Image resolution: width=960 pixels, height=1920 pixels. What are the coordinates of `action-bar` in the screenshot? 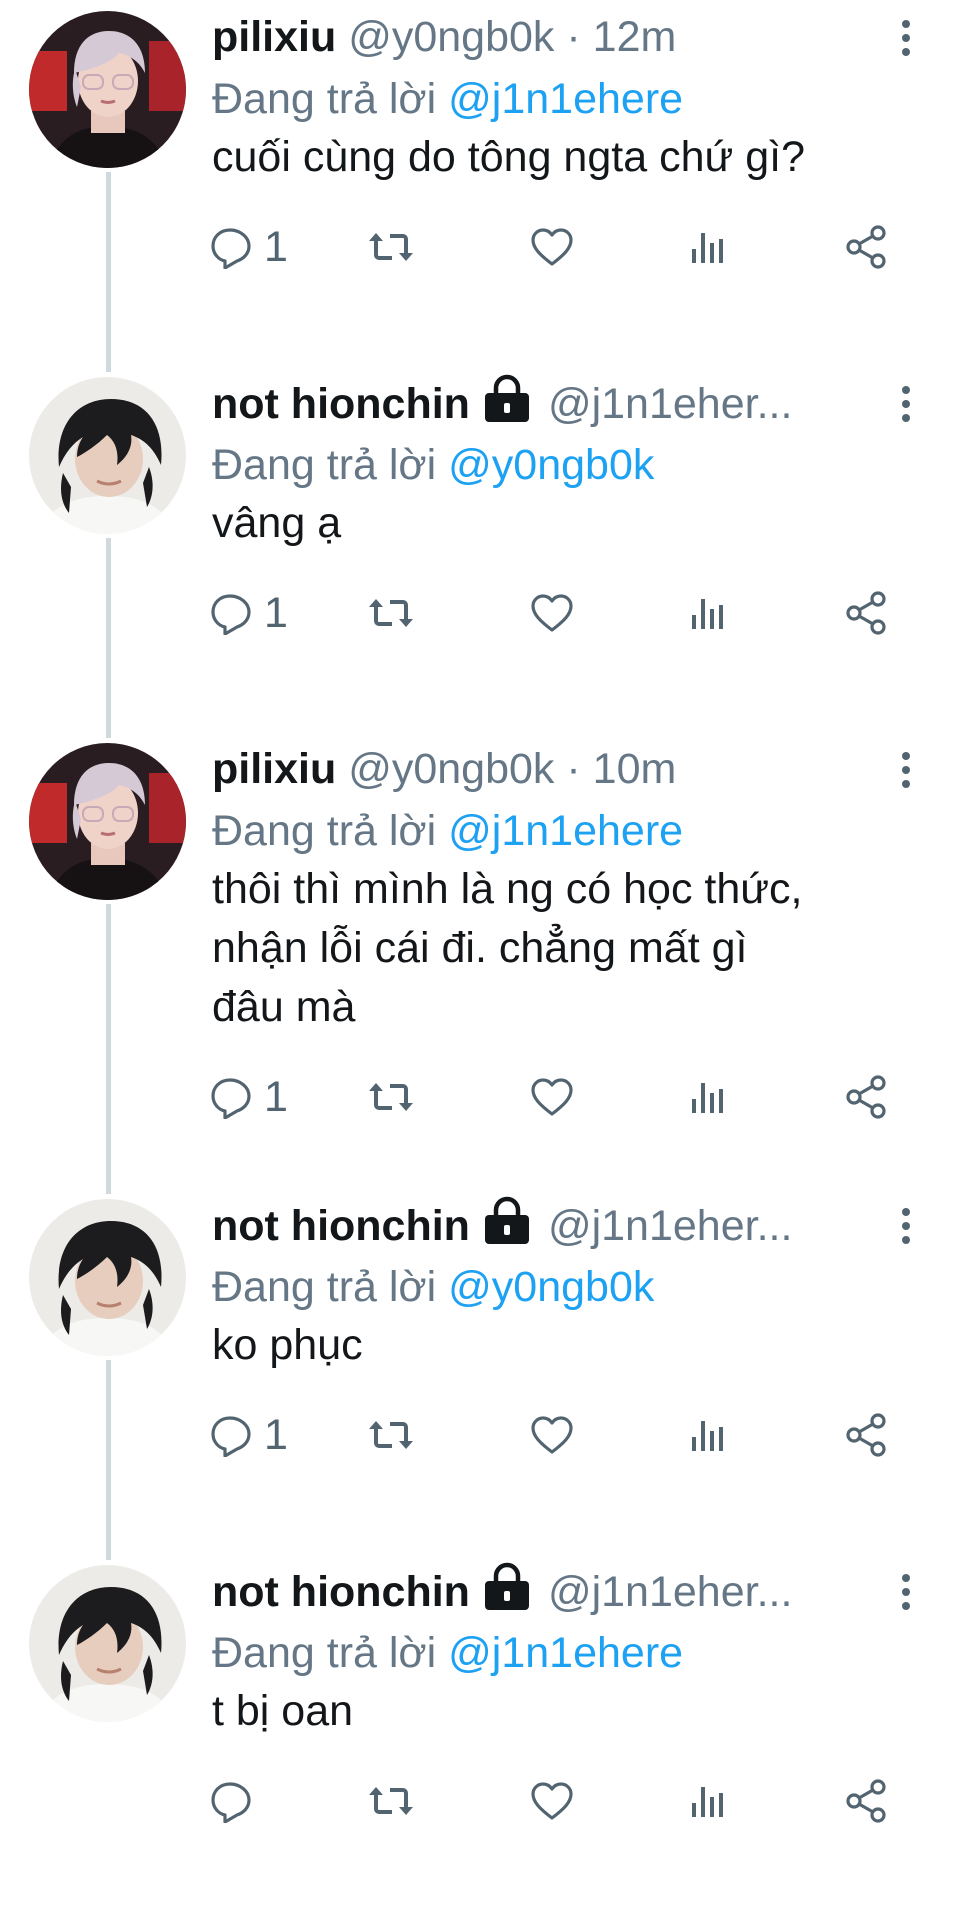 It's located at (561, 1801).